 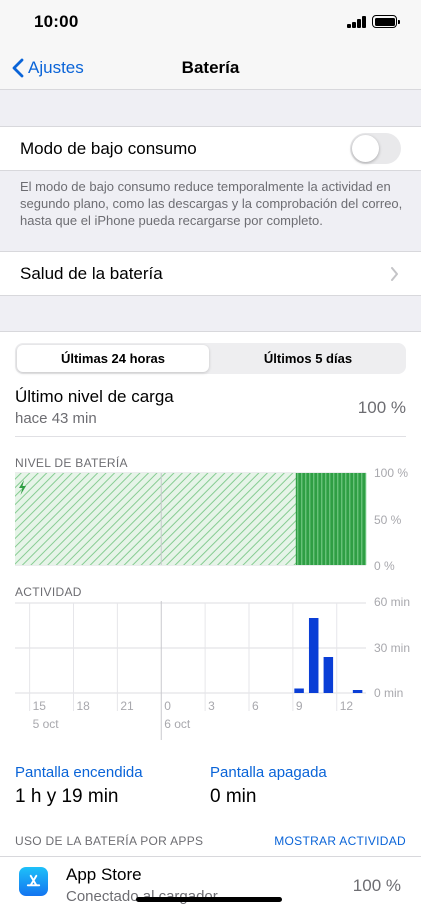 What do you see at coordinates (340, 841) in the screenshot?
I see `show-activity-button: MOSTRAR ACTIVIDAD` at bounding box center [340, 841].